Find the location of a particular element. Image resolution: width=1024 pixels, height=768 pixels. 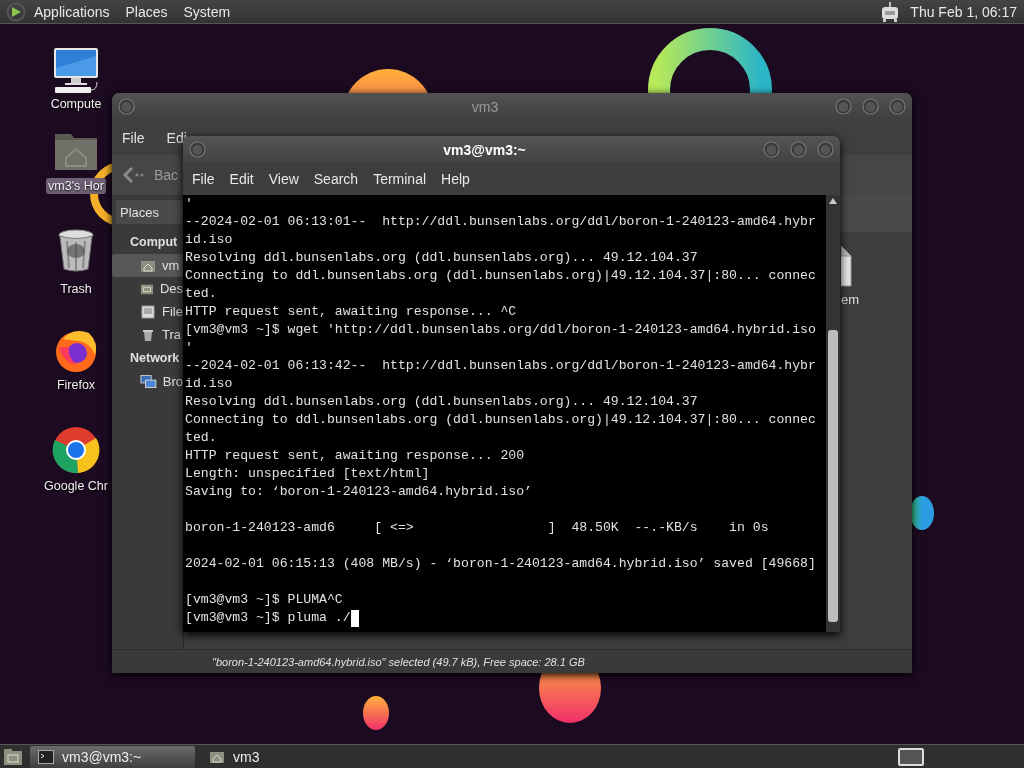

panel-menu: Places is located at coordinates (146, 11).